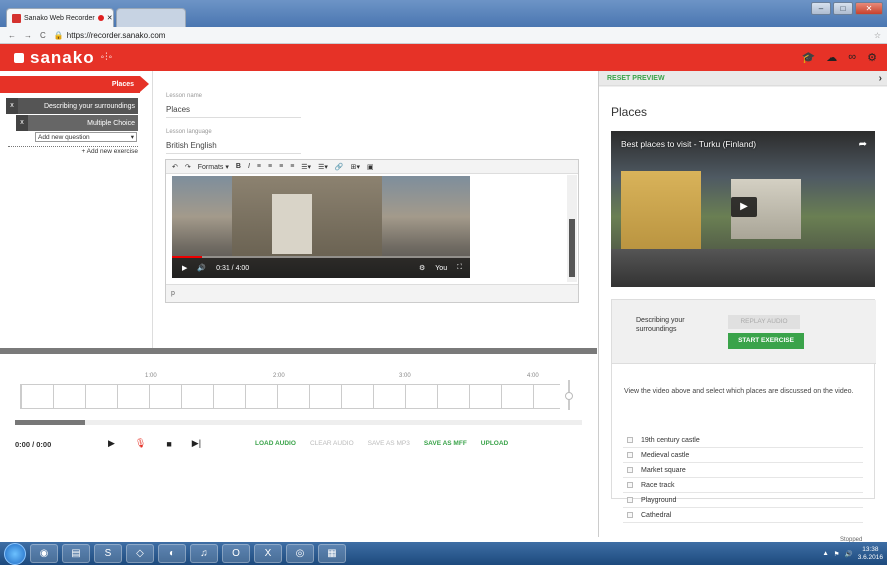 This screenshot has height=565, width=887. Describe the element at coordinates (249, 166) in the screenshot. I see `italic-button: I` at that location.